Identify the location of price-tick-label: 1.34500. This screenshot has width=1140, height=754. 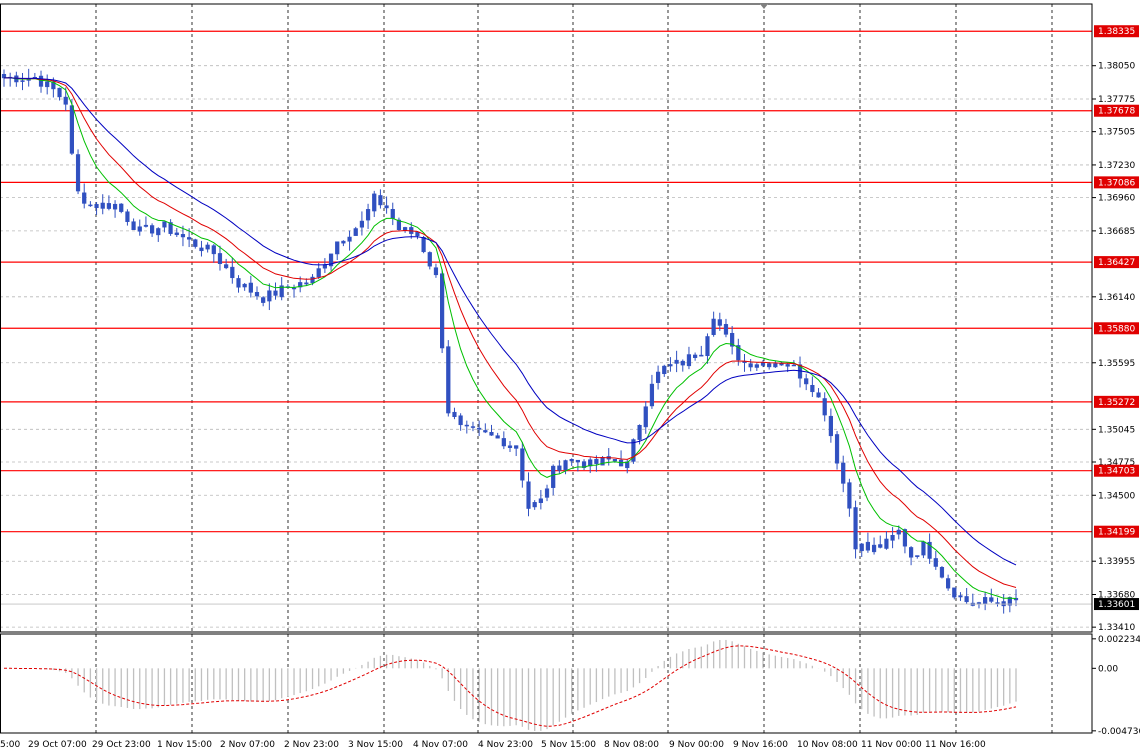
(1116, 496).